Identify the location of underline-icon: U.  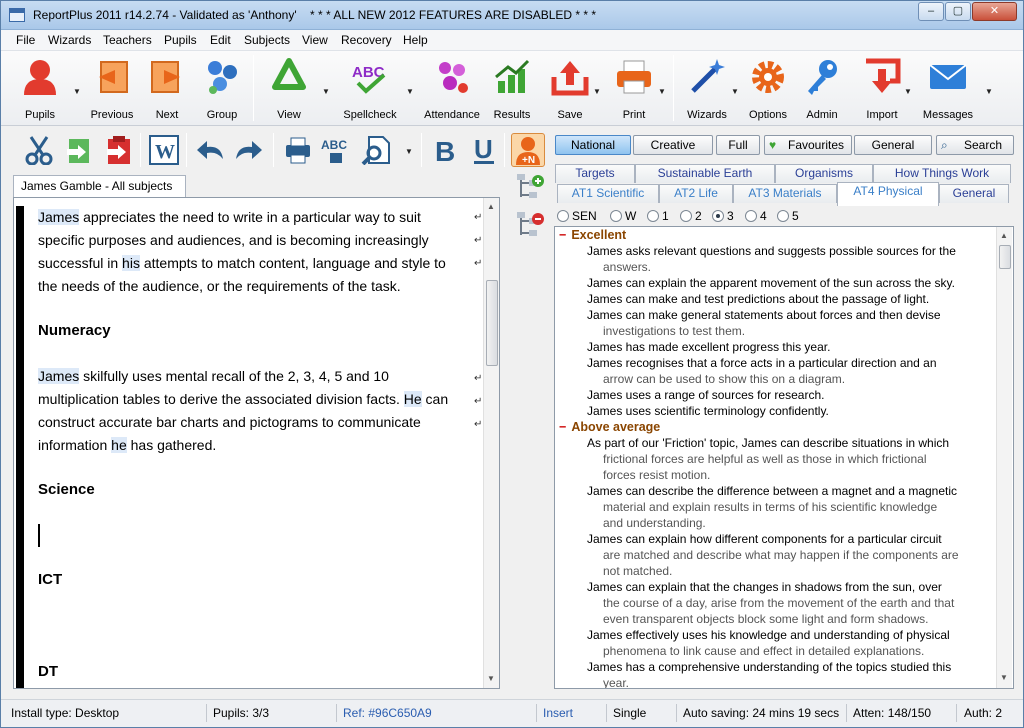
(484, 150).